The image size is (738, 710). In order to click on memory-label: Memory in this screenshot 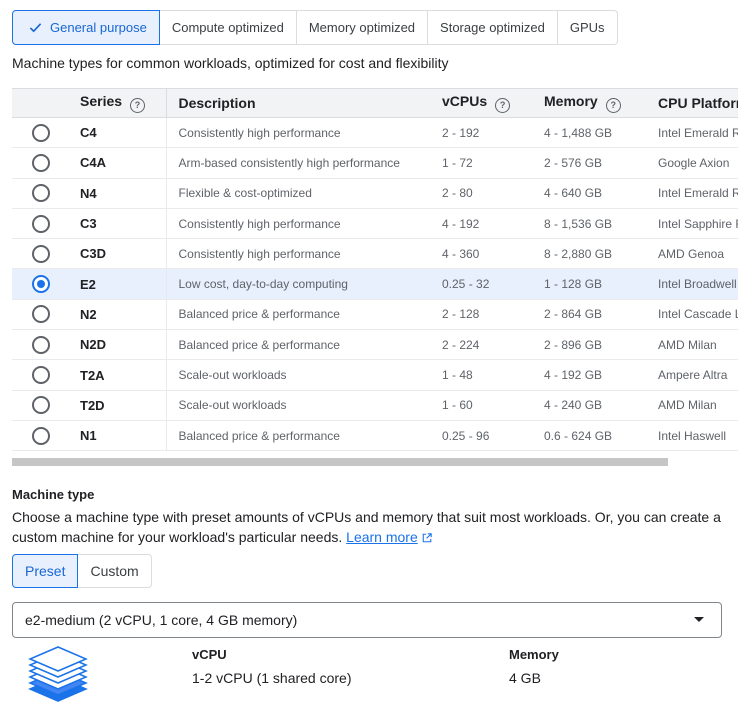, I will do `click(534, 654)`.